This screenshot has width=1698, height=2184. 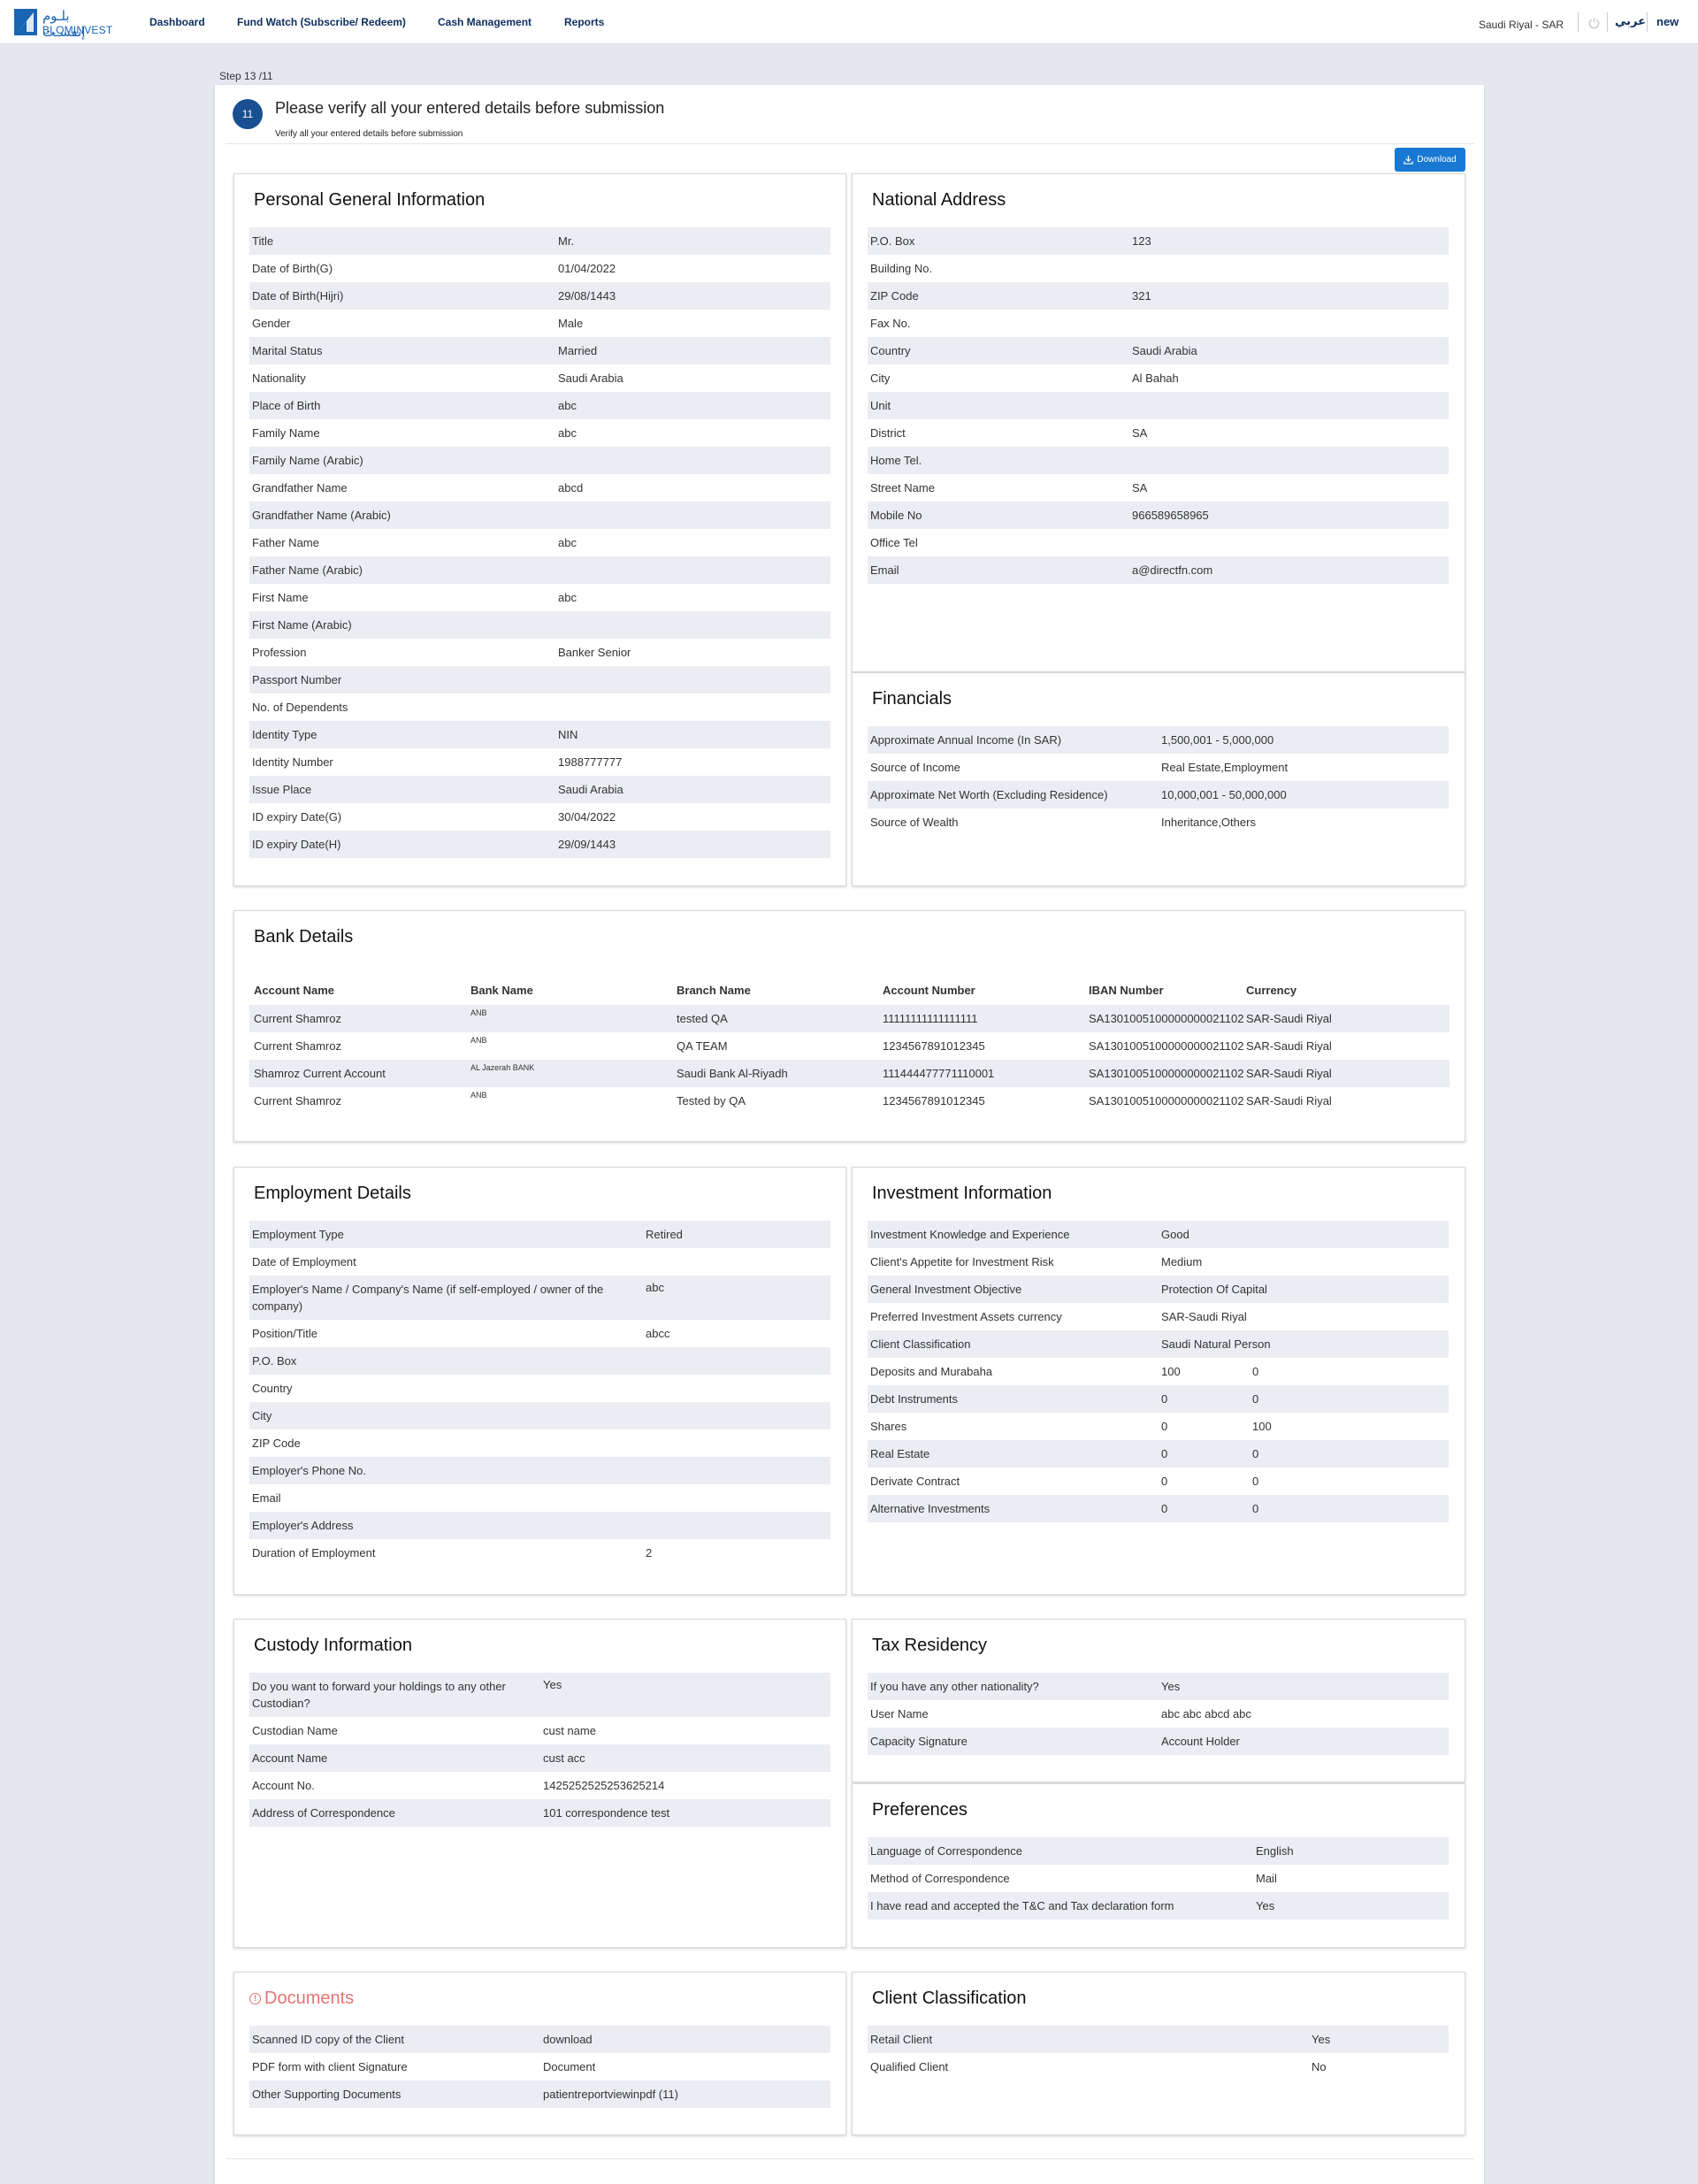 What do you see at coordinates (606, 1813) in the screenshot?
I see `field-value: 101 correspondence test` at bounding box center [606, 1813].